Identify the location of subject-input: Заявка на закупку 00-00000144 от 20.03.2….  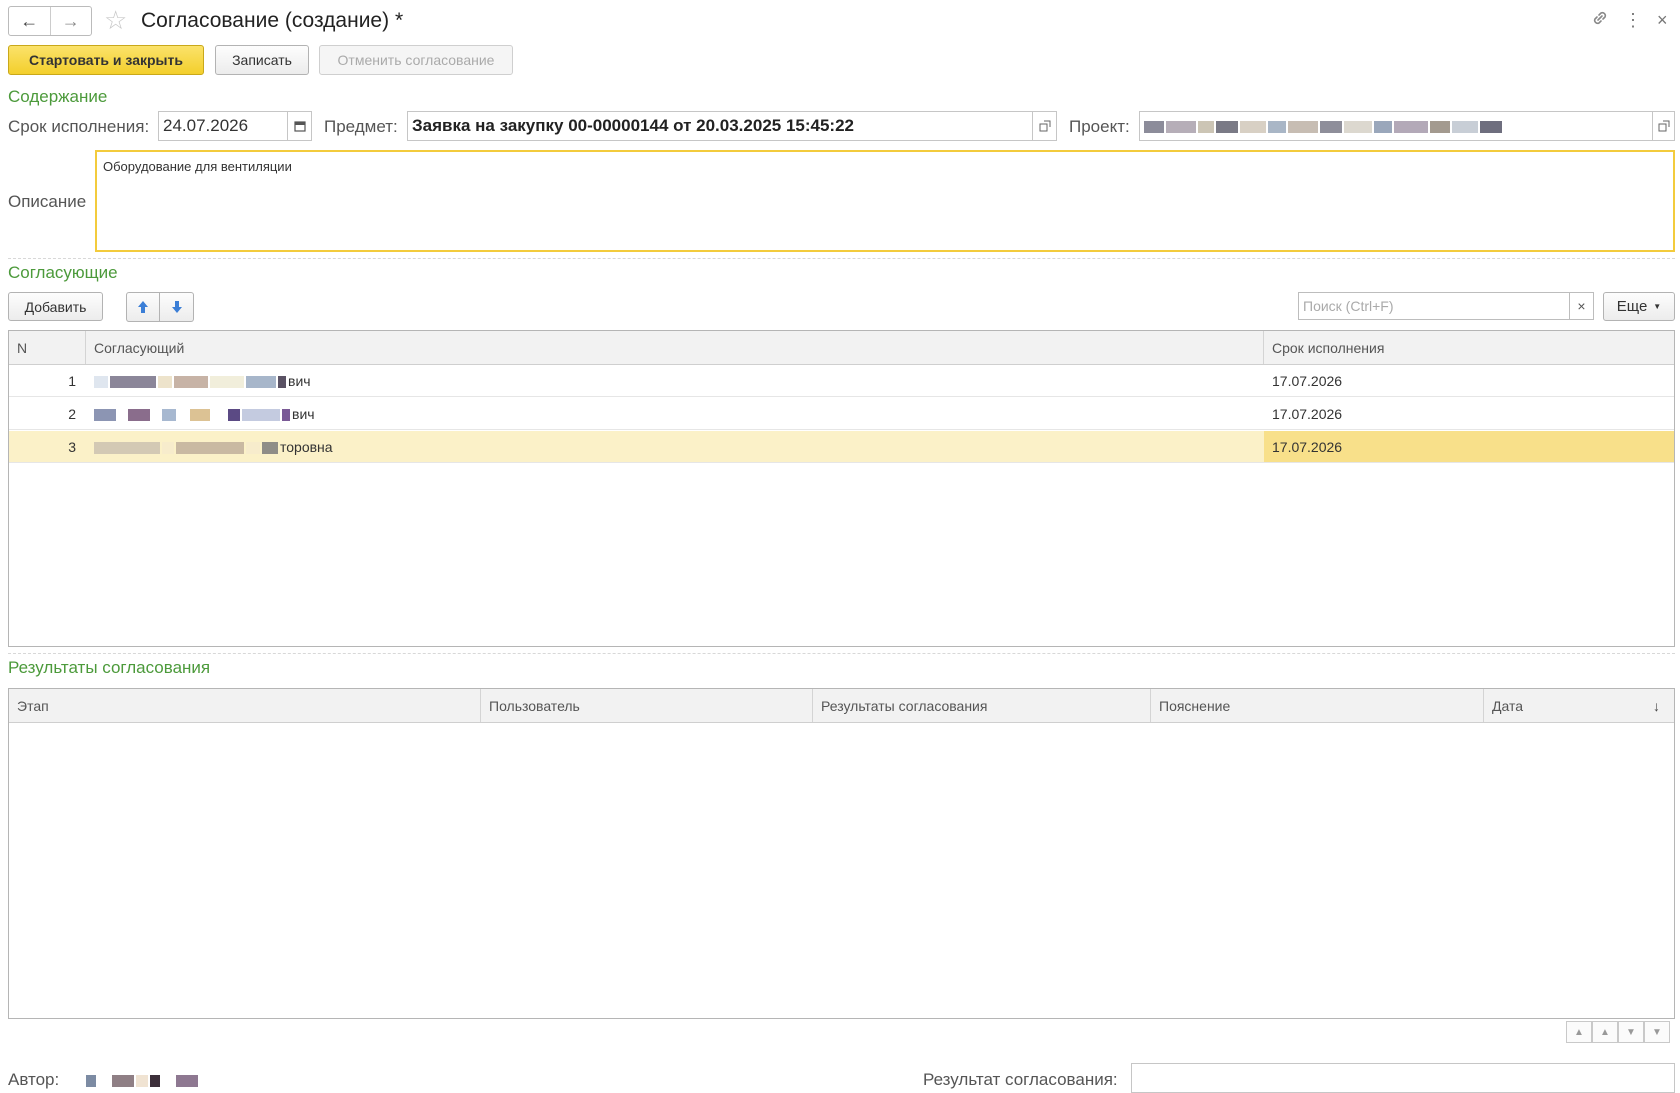
(720, 126).